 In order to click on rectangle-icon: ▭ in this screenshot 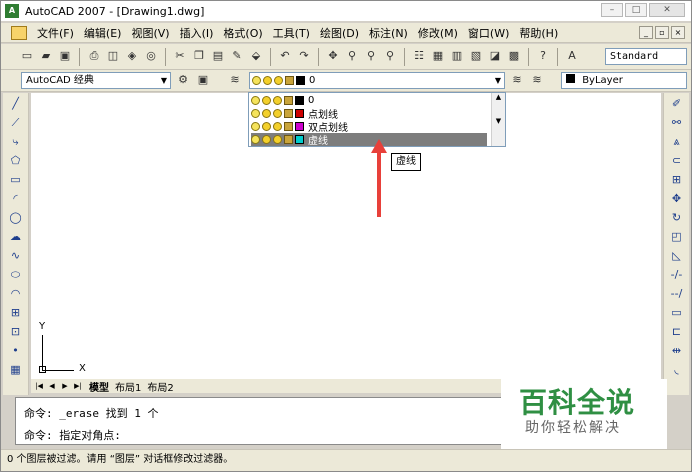, I will do `click(16, 180)`.